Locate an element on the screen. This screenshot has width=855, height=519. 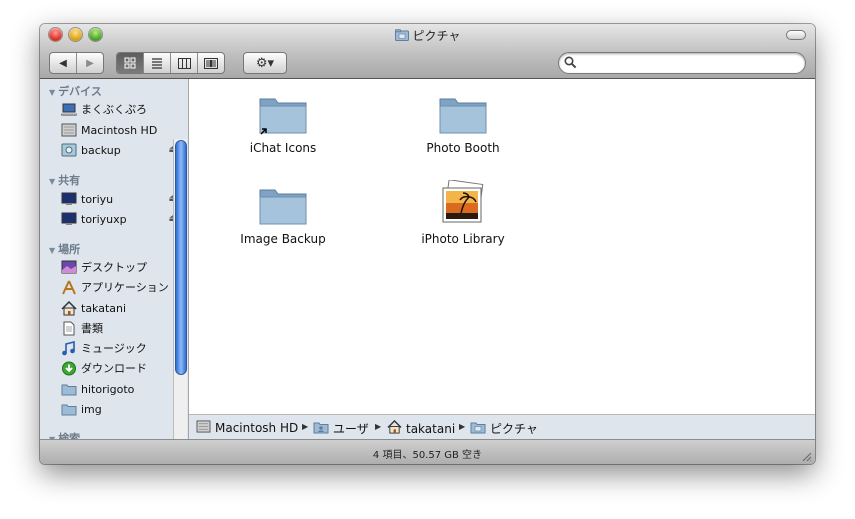
external-drive-icon is located at coordinates (69, 150).